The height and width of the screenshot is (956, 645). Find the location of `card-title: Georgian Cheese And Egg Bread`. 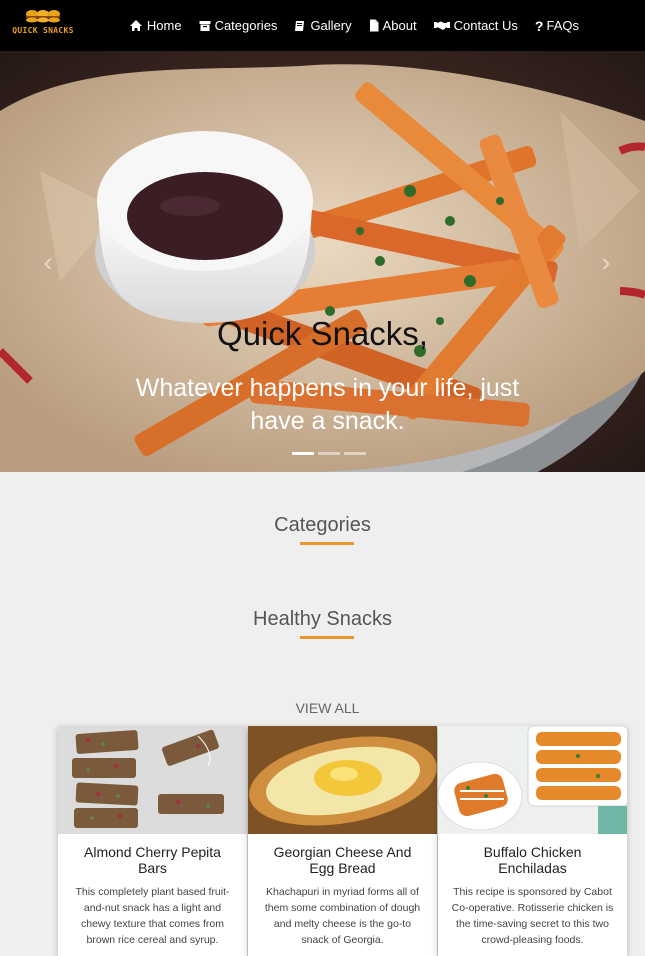

card-title: Georgian Cheese And Egg Bread is located at coordinates (342, 860).